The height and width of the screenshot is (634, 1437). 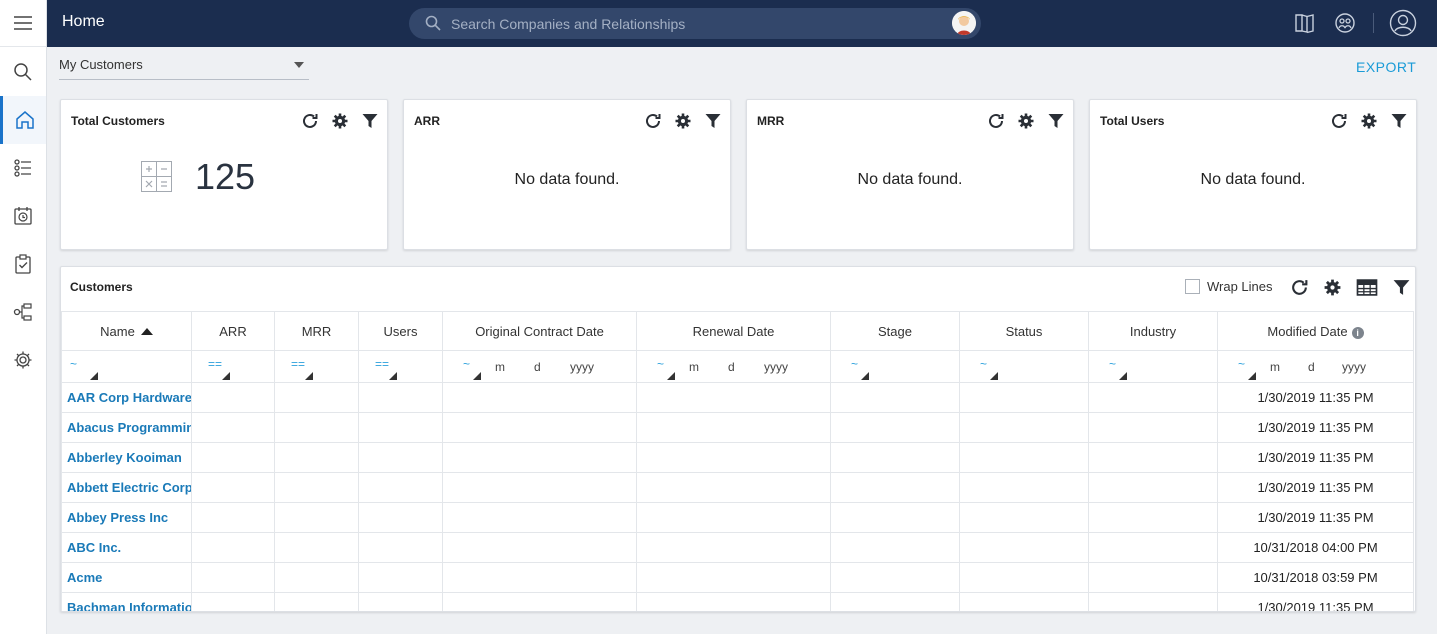 What do you see at coordinates (126, 517) in the screenshot?
I see `customer-name-link: Abbey Press Inc` at bounding box center [126, 517].